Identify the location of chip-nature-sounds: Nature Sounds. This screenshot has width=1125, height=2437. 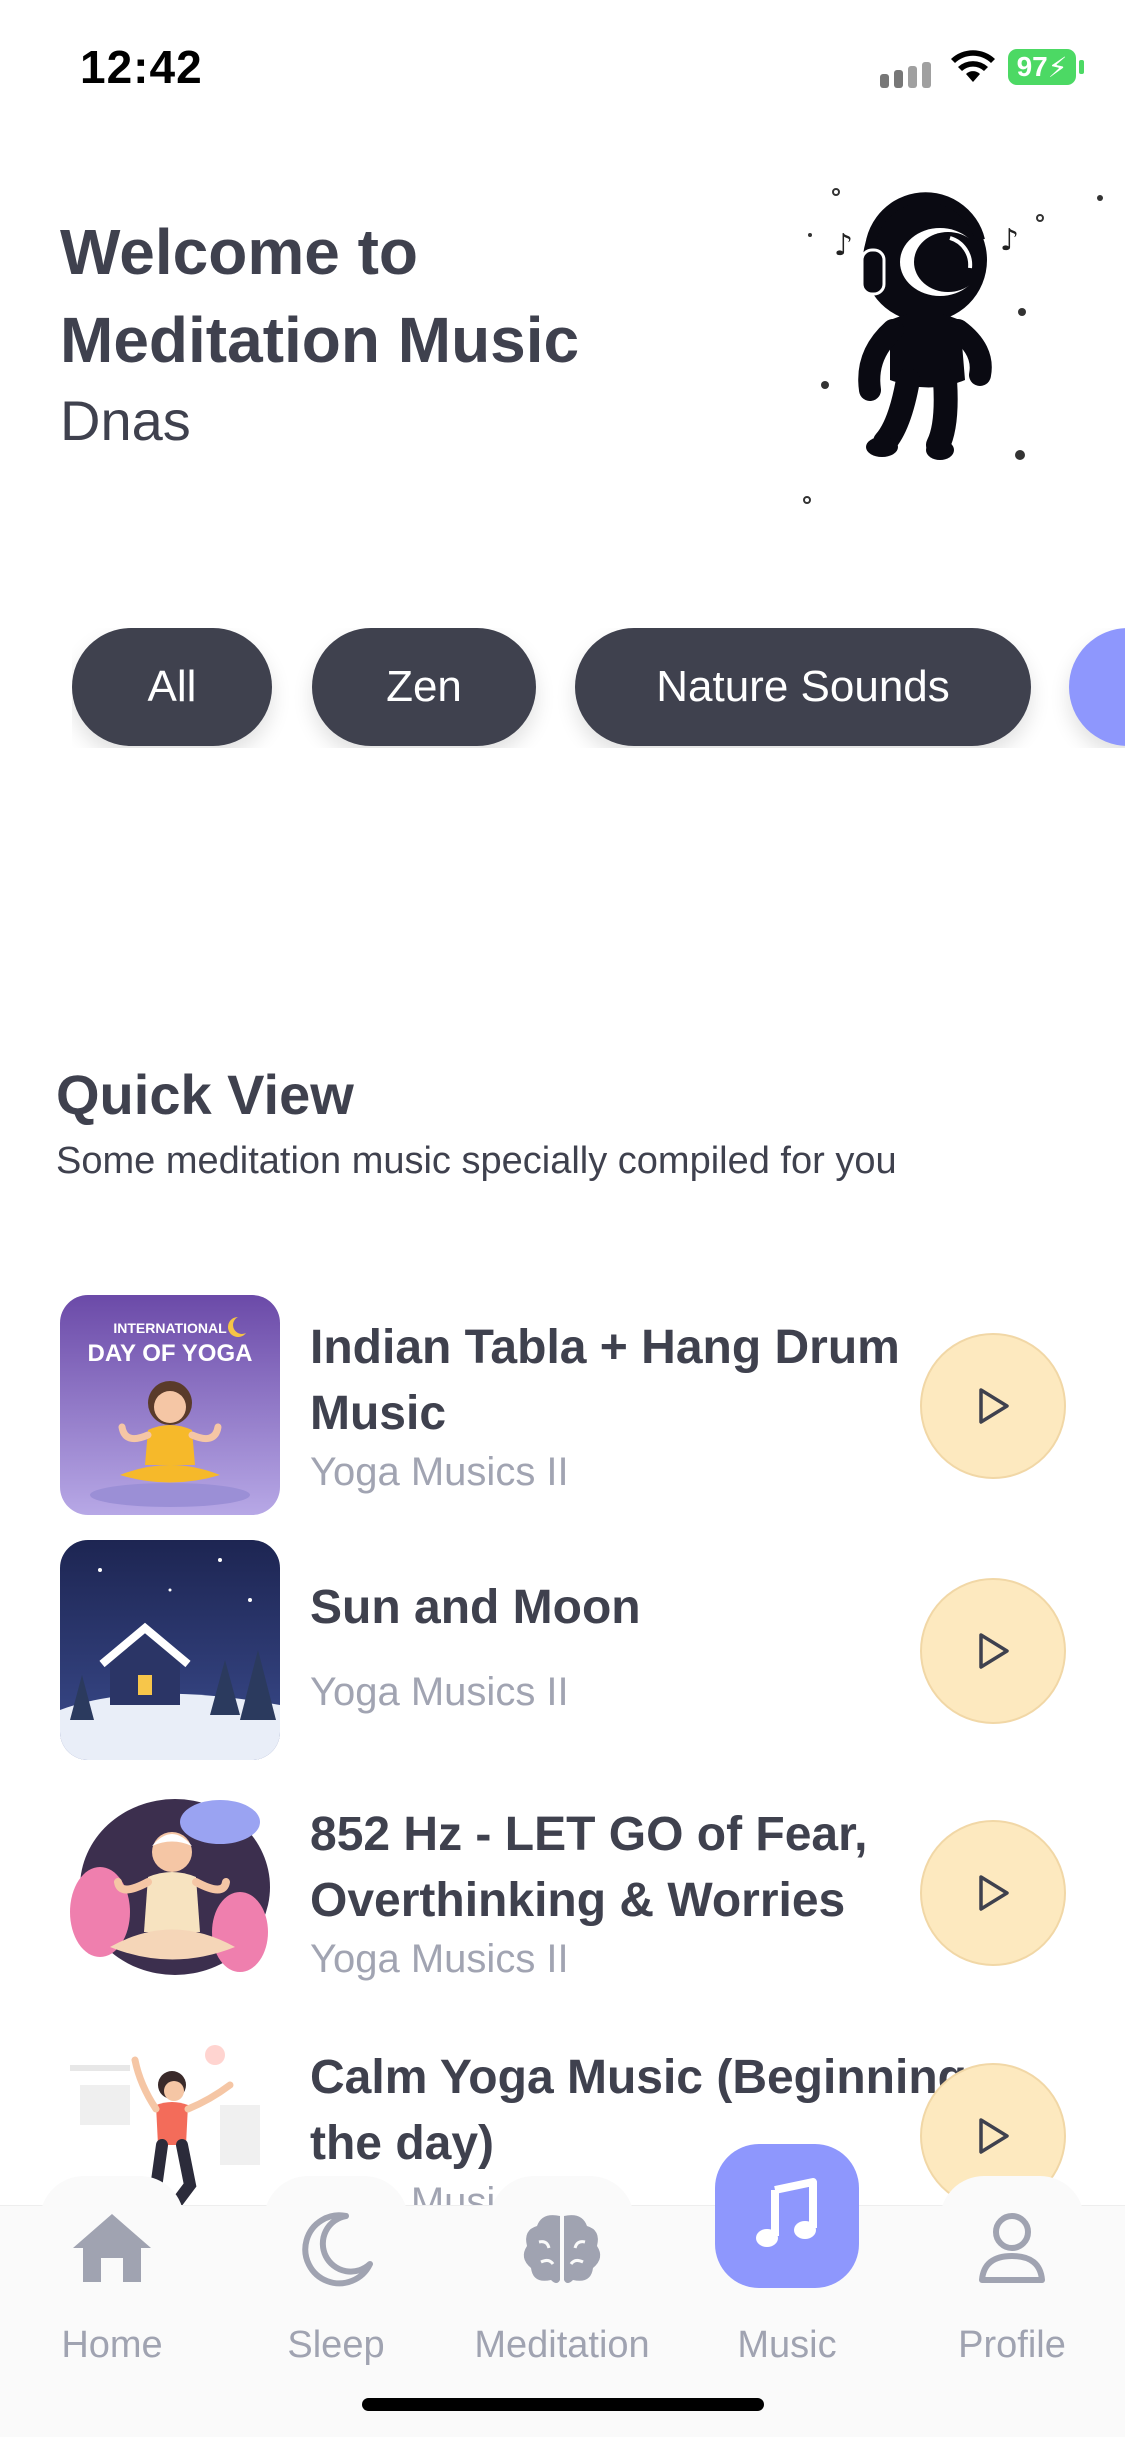
(803, 687).